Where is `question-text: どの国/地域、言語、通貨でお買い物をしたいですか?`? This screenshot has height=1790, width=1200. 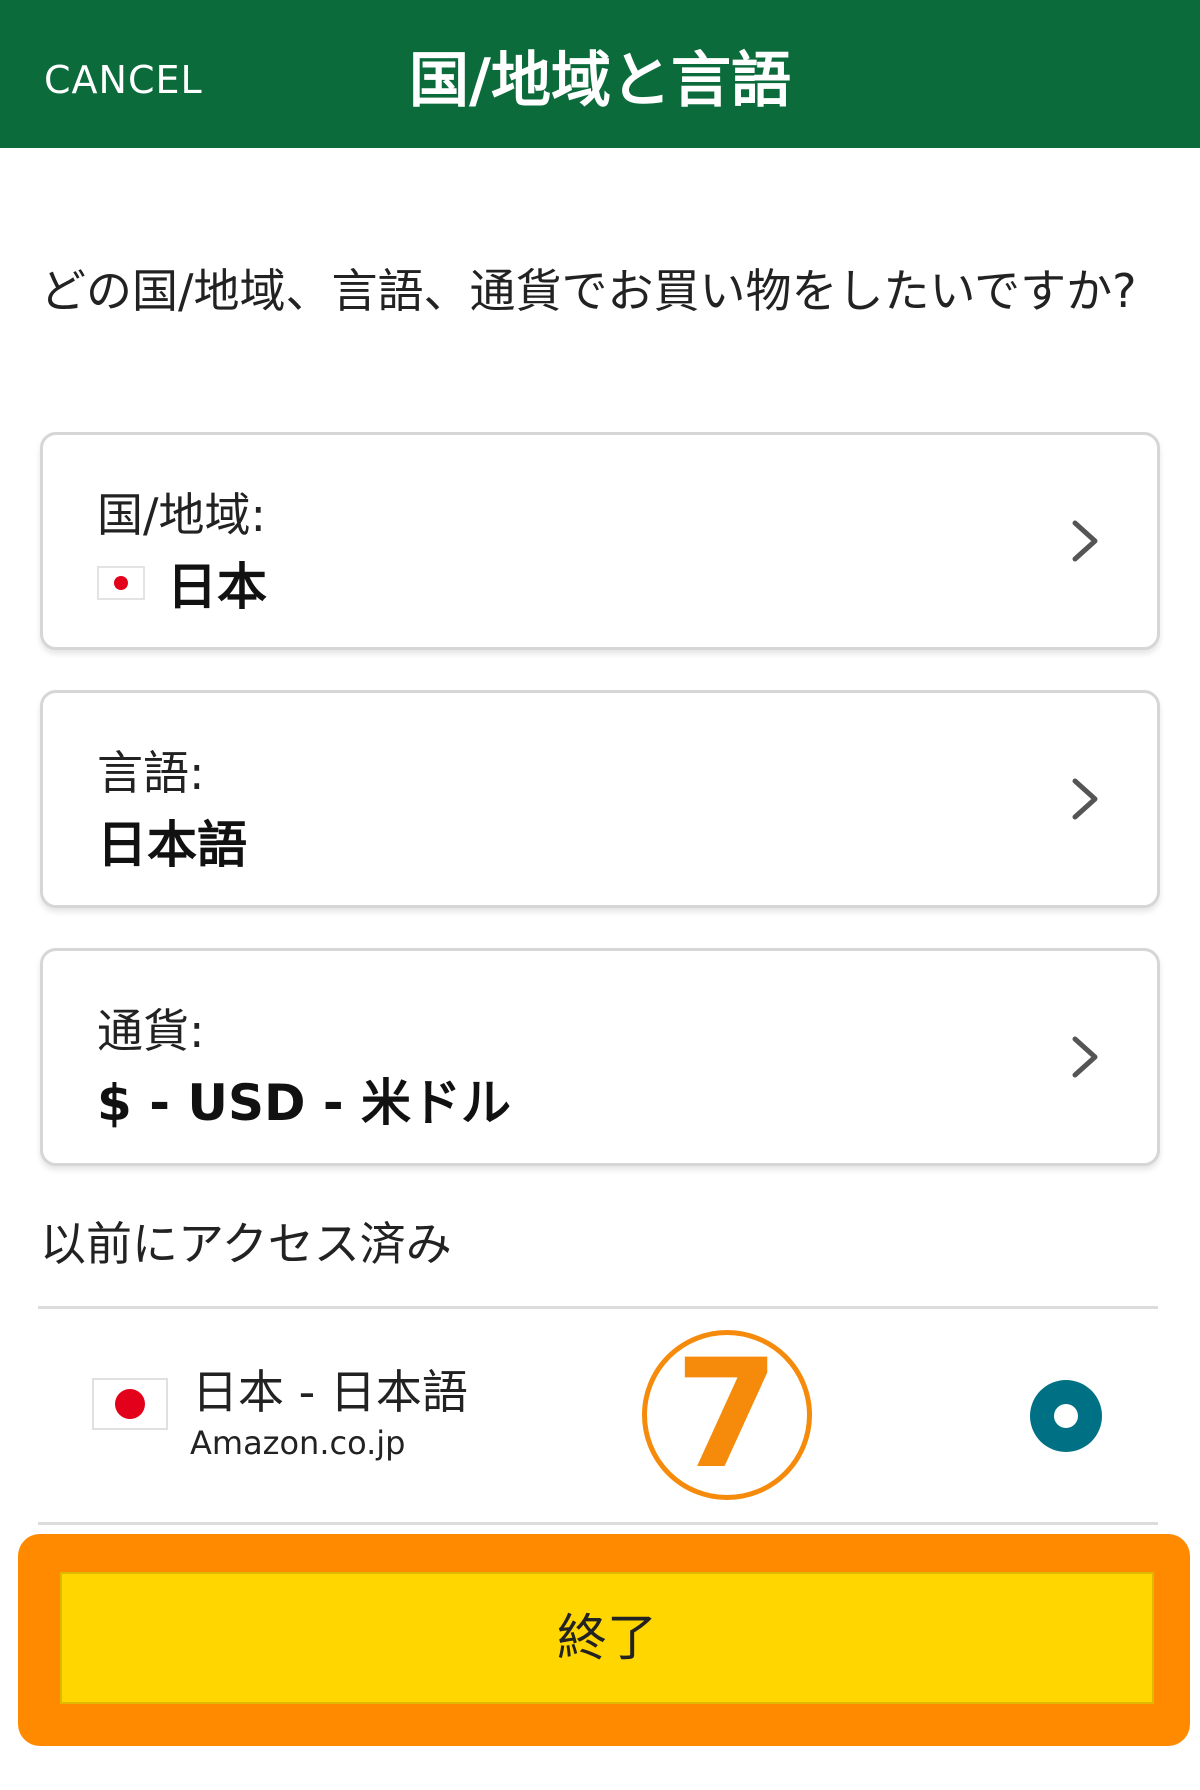
question-text: どの国/地域、言語、通貨でお買い物をしたいですか? is located at coordinates (588, 291).